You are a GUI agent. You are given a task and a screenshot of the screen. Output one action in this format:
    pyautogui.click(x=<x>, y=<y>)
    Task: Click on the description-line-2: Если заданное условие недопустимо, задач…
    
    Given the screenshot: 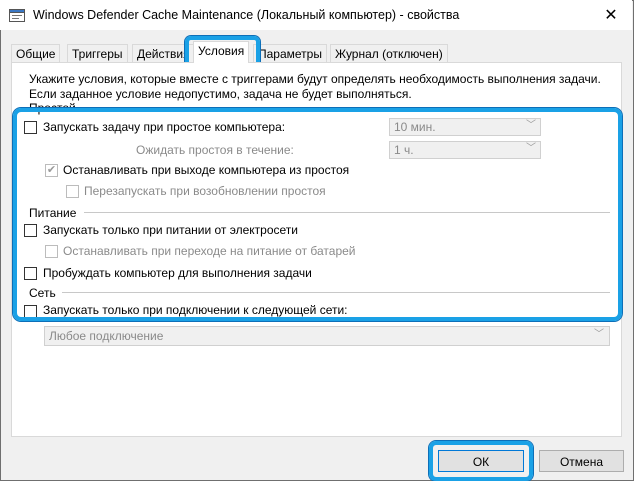 What is the action you would take?
    pyautogui.click(x=220, y=94)
    